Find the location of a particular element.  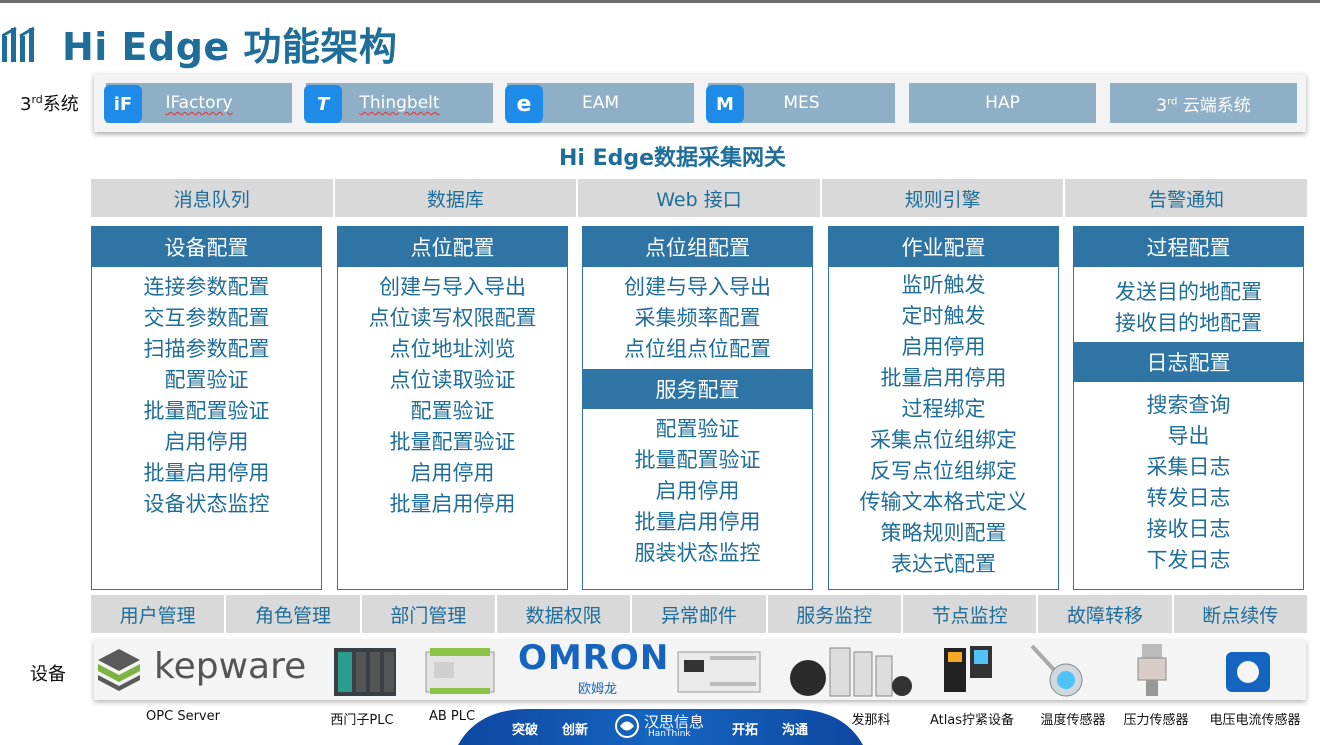

footer-banner: 突破 创新 汉思信息 HanThink 开拓 沟通 is located at coordinates (660, 726).